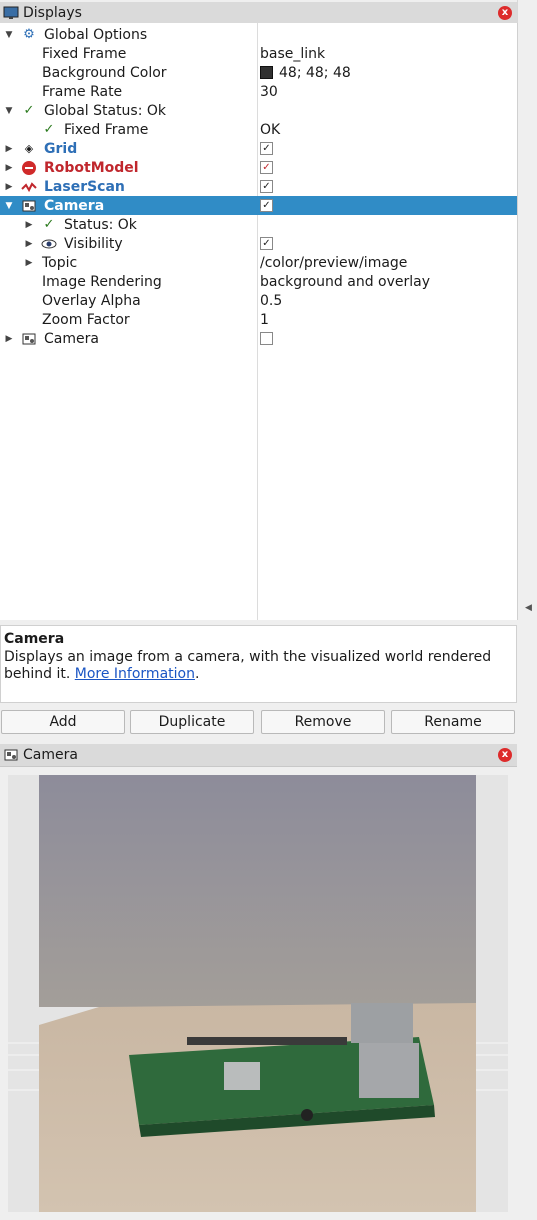 This screenshot has height=1220, width=537. What do you see at coordinates (292, 54) in the screenshot?
I see `row-value: base_link` at bounding box center [292, 54].